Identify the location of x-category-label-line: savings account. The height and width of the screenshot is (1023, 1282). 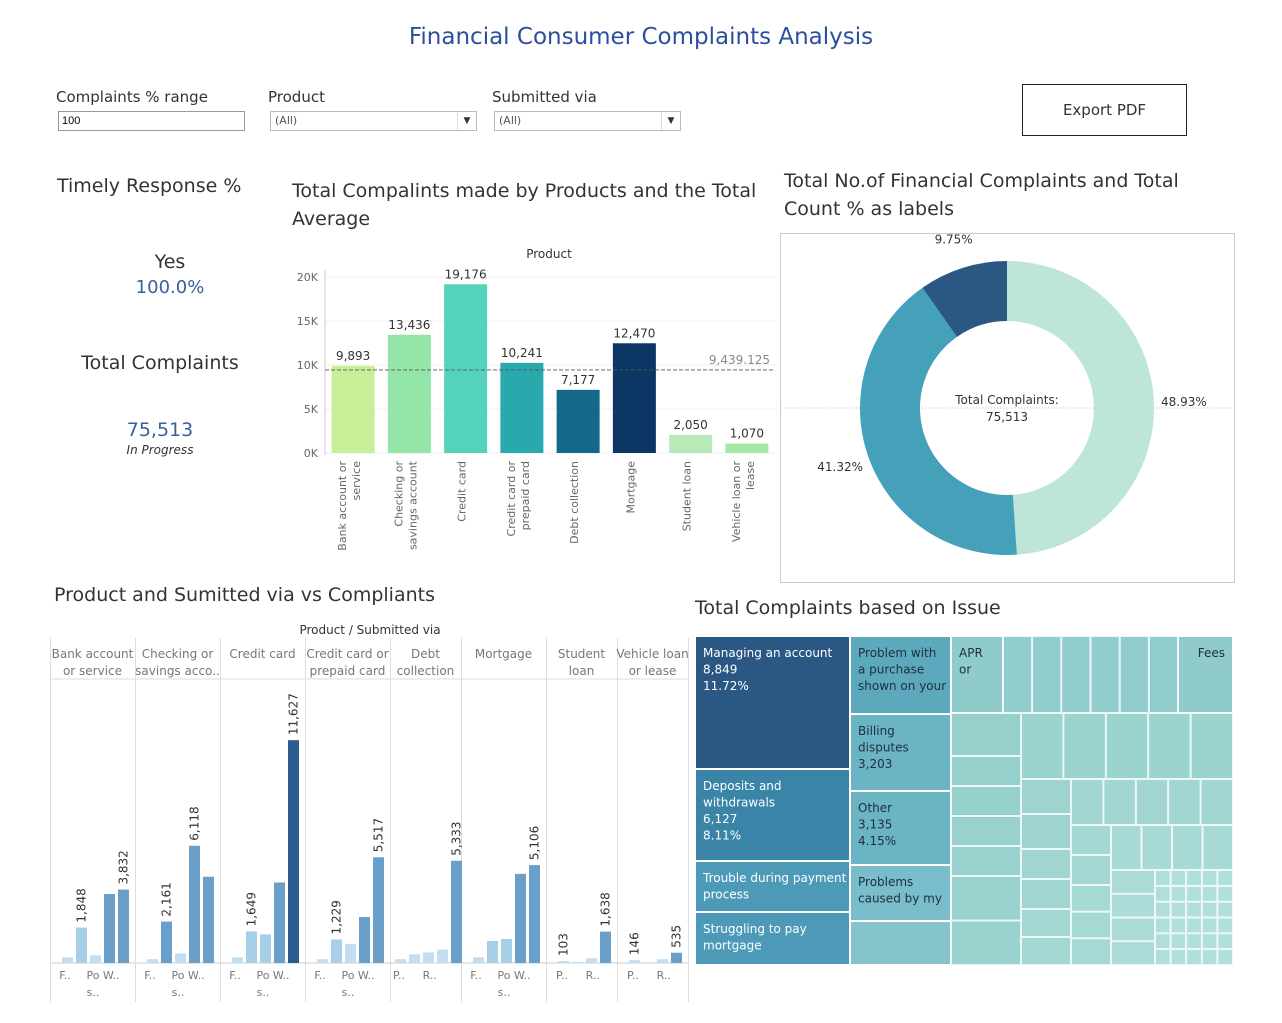
(412, 505).